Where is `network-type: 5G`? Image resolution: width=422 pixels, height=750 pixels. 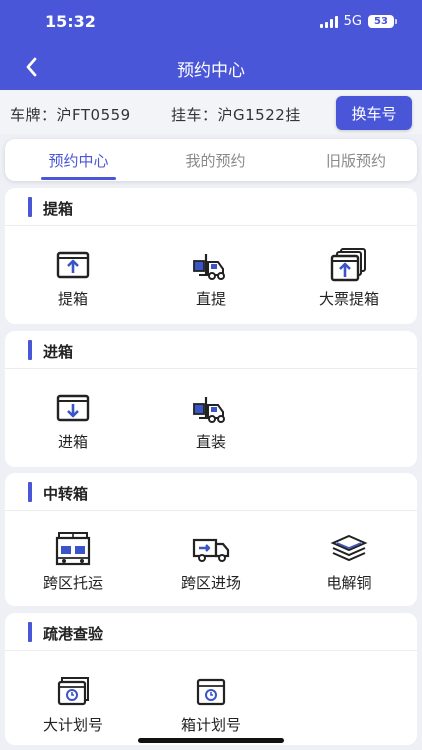
network-type: 5G is located at coordinates (352, 21).